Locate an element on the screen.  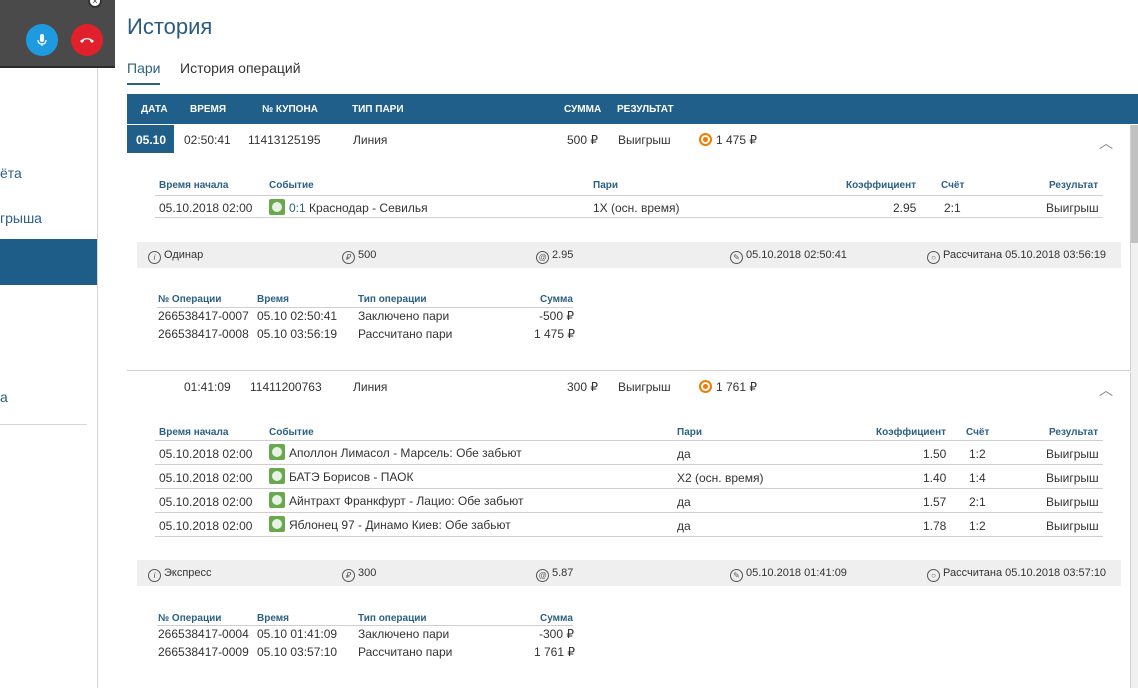
events-head-coef: Коэффициент is located at coordinates (911, 432).